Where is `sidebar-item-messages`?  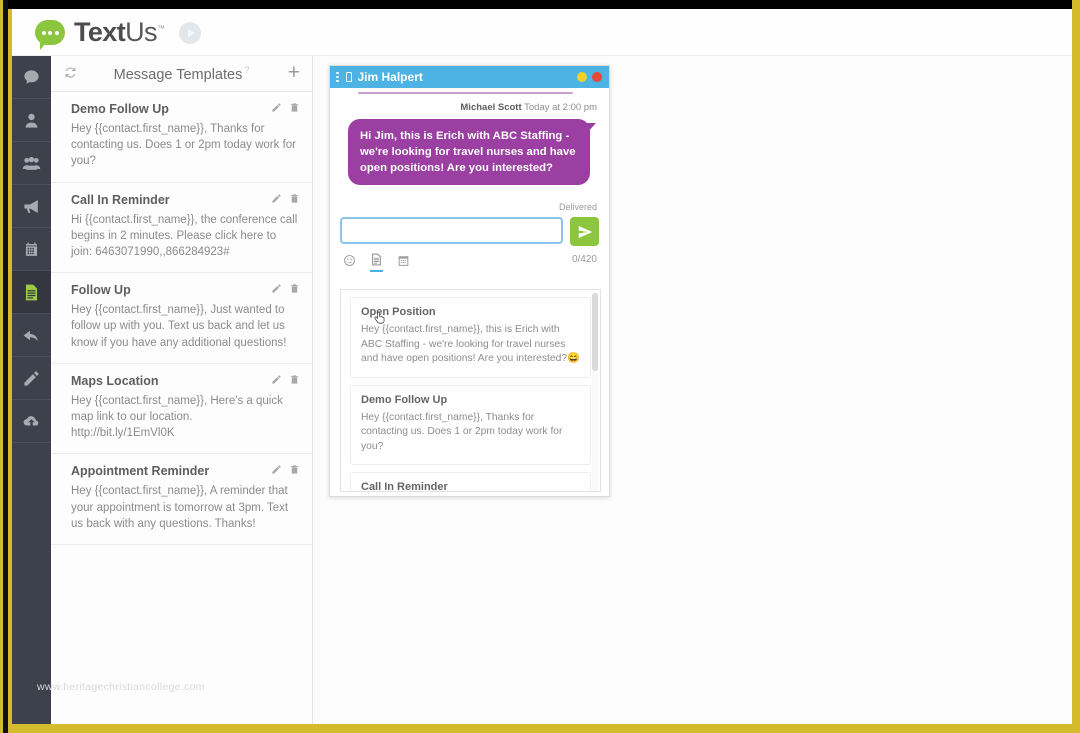 sidebar-item-messages is located at coordinates (31, 77).